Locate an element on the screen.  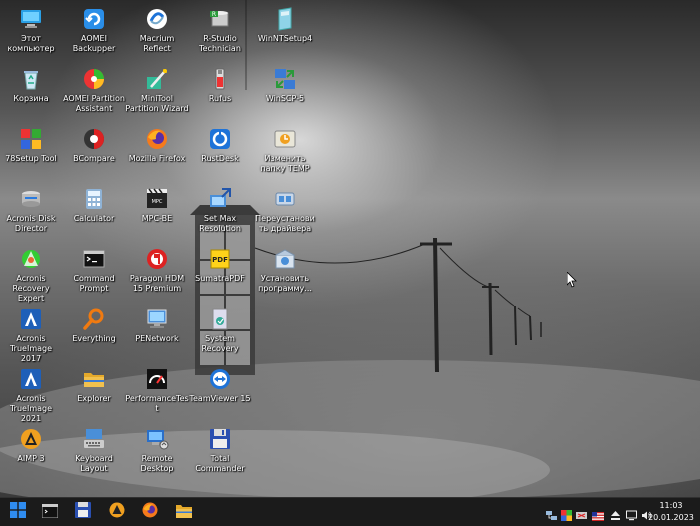
desktop-icon-this-pc: Этот компьютер is located at coordinates (31, 34).